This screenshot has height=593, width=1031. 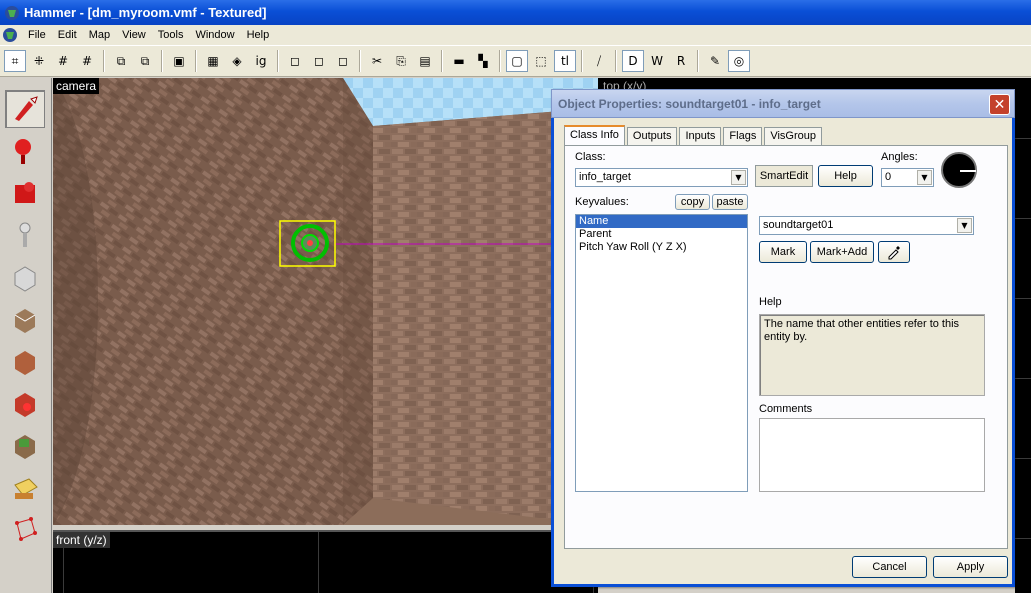 What do you see at coordinates (1023, 335) in the screenshot?
I see `side-viewport` at bounding box center [1023, 335].